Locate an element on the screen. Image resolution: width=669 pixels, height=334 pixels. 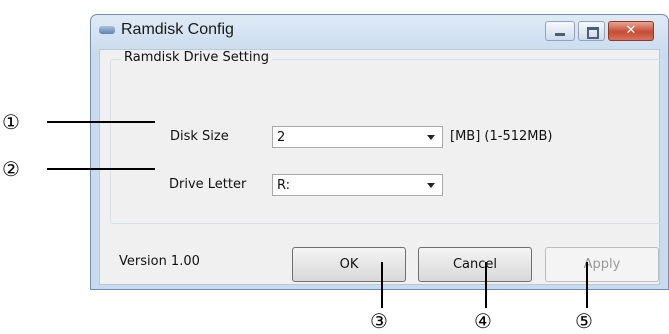
callout-2-leader-line is located at coordinates (101, 169).